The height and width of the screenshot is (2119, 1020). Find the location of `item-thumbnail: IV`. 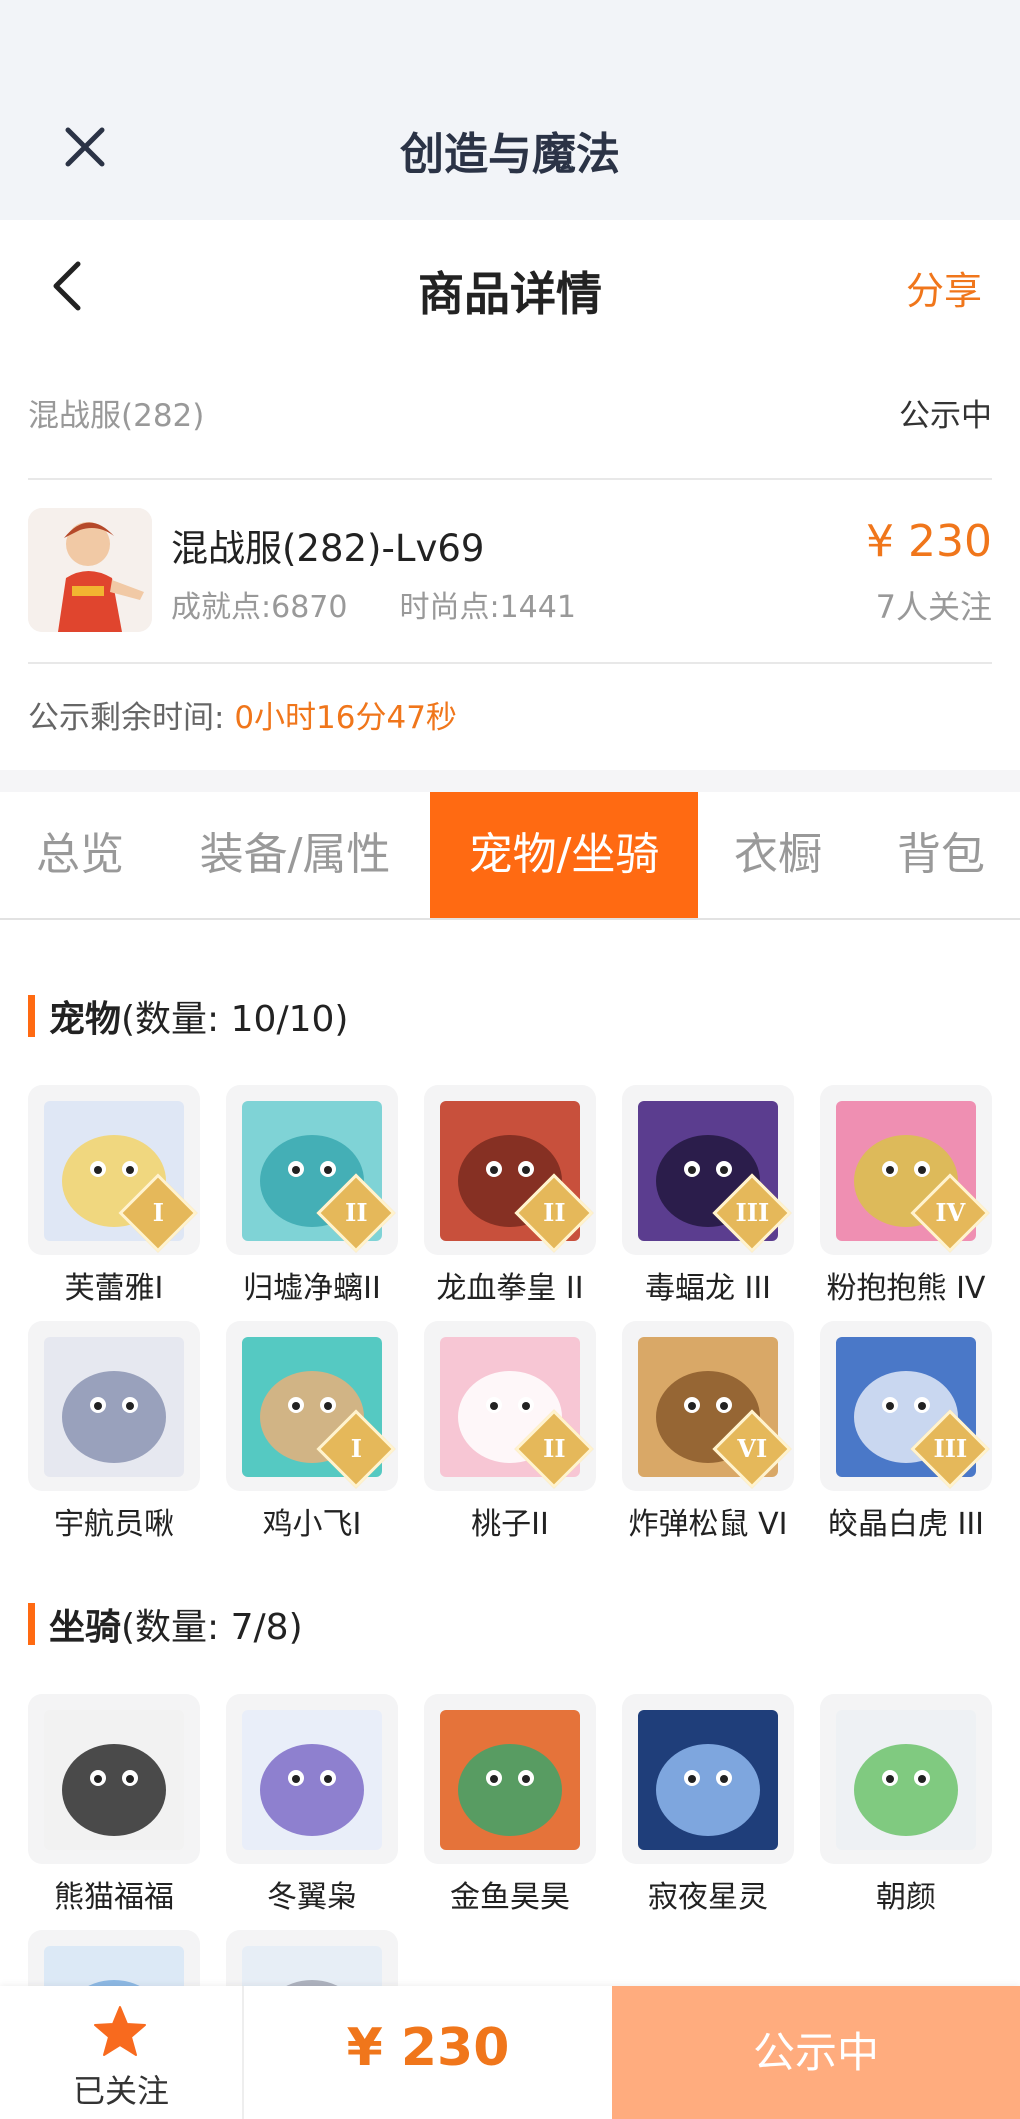

item-thumbnail: IV is located at coordinates (906, 1170).